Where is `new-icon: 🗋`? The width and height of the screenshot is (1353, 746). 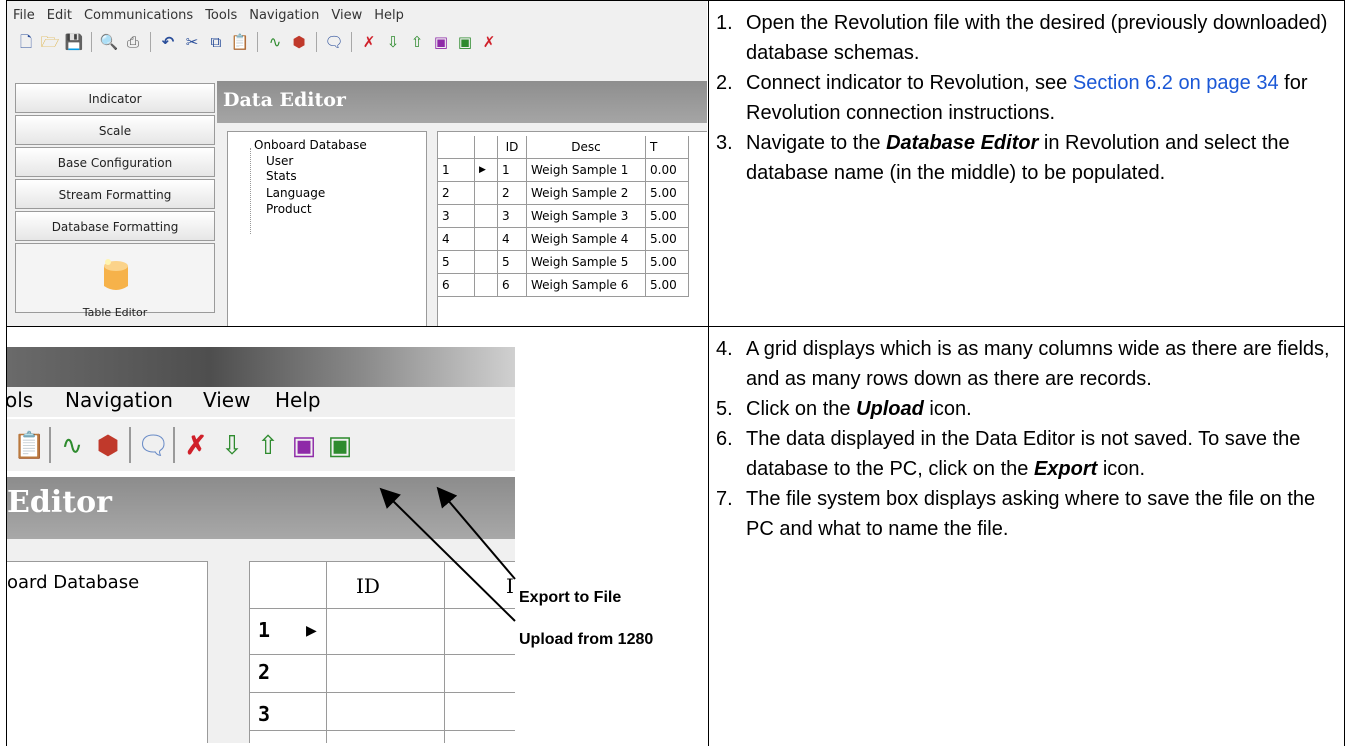
new-icon: 🗋 is located at coordinates (26, 42).